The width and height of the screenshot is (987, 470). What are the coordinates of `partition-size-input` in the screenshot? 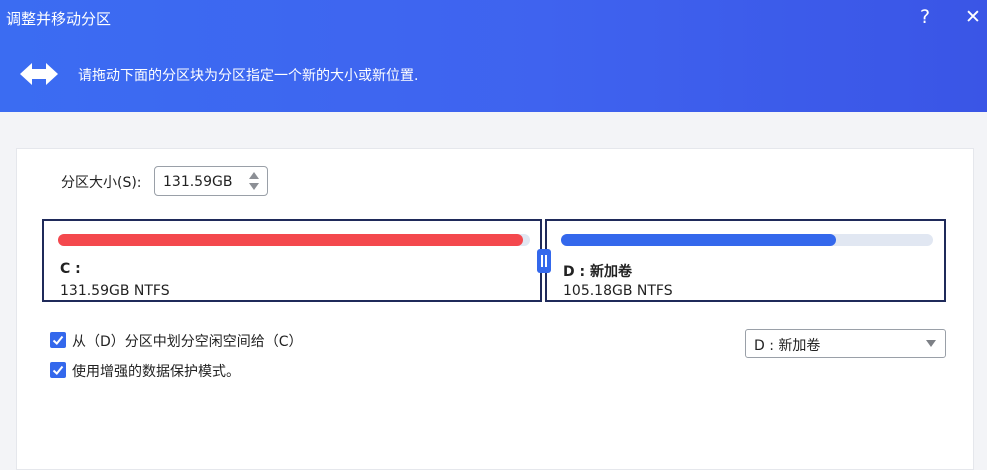 It's located at (202, 182).